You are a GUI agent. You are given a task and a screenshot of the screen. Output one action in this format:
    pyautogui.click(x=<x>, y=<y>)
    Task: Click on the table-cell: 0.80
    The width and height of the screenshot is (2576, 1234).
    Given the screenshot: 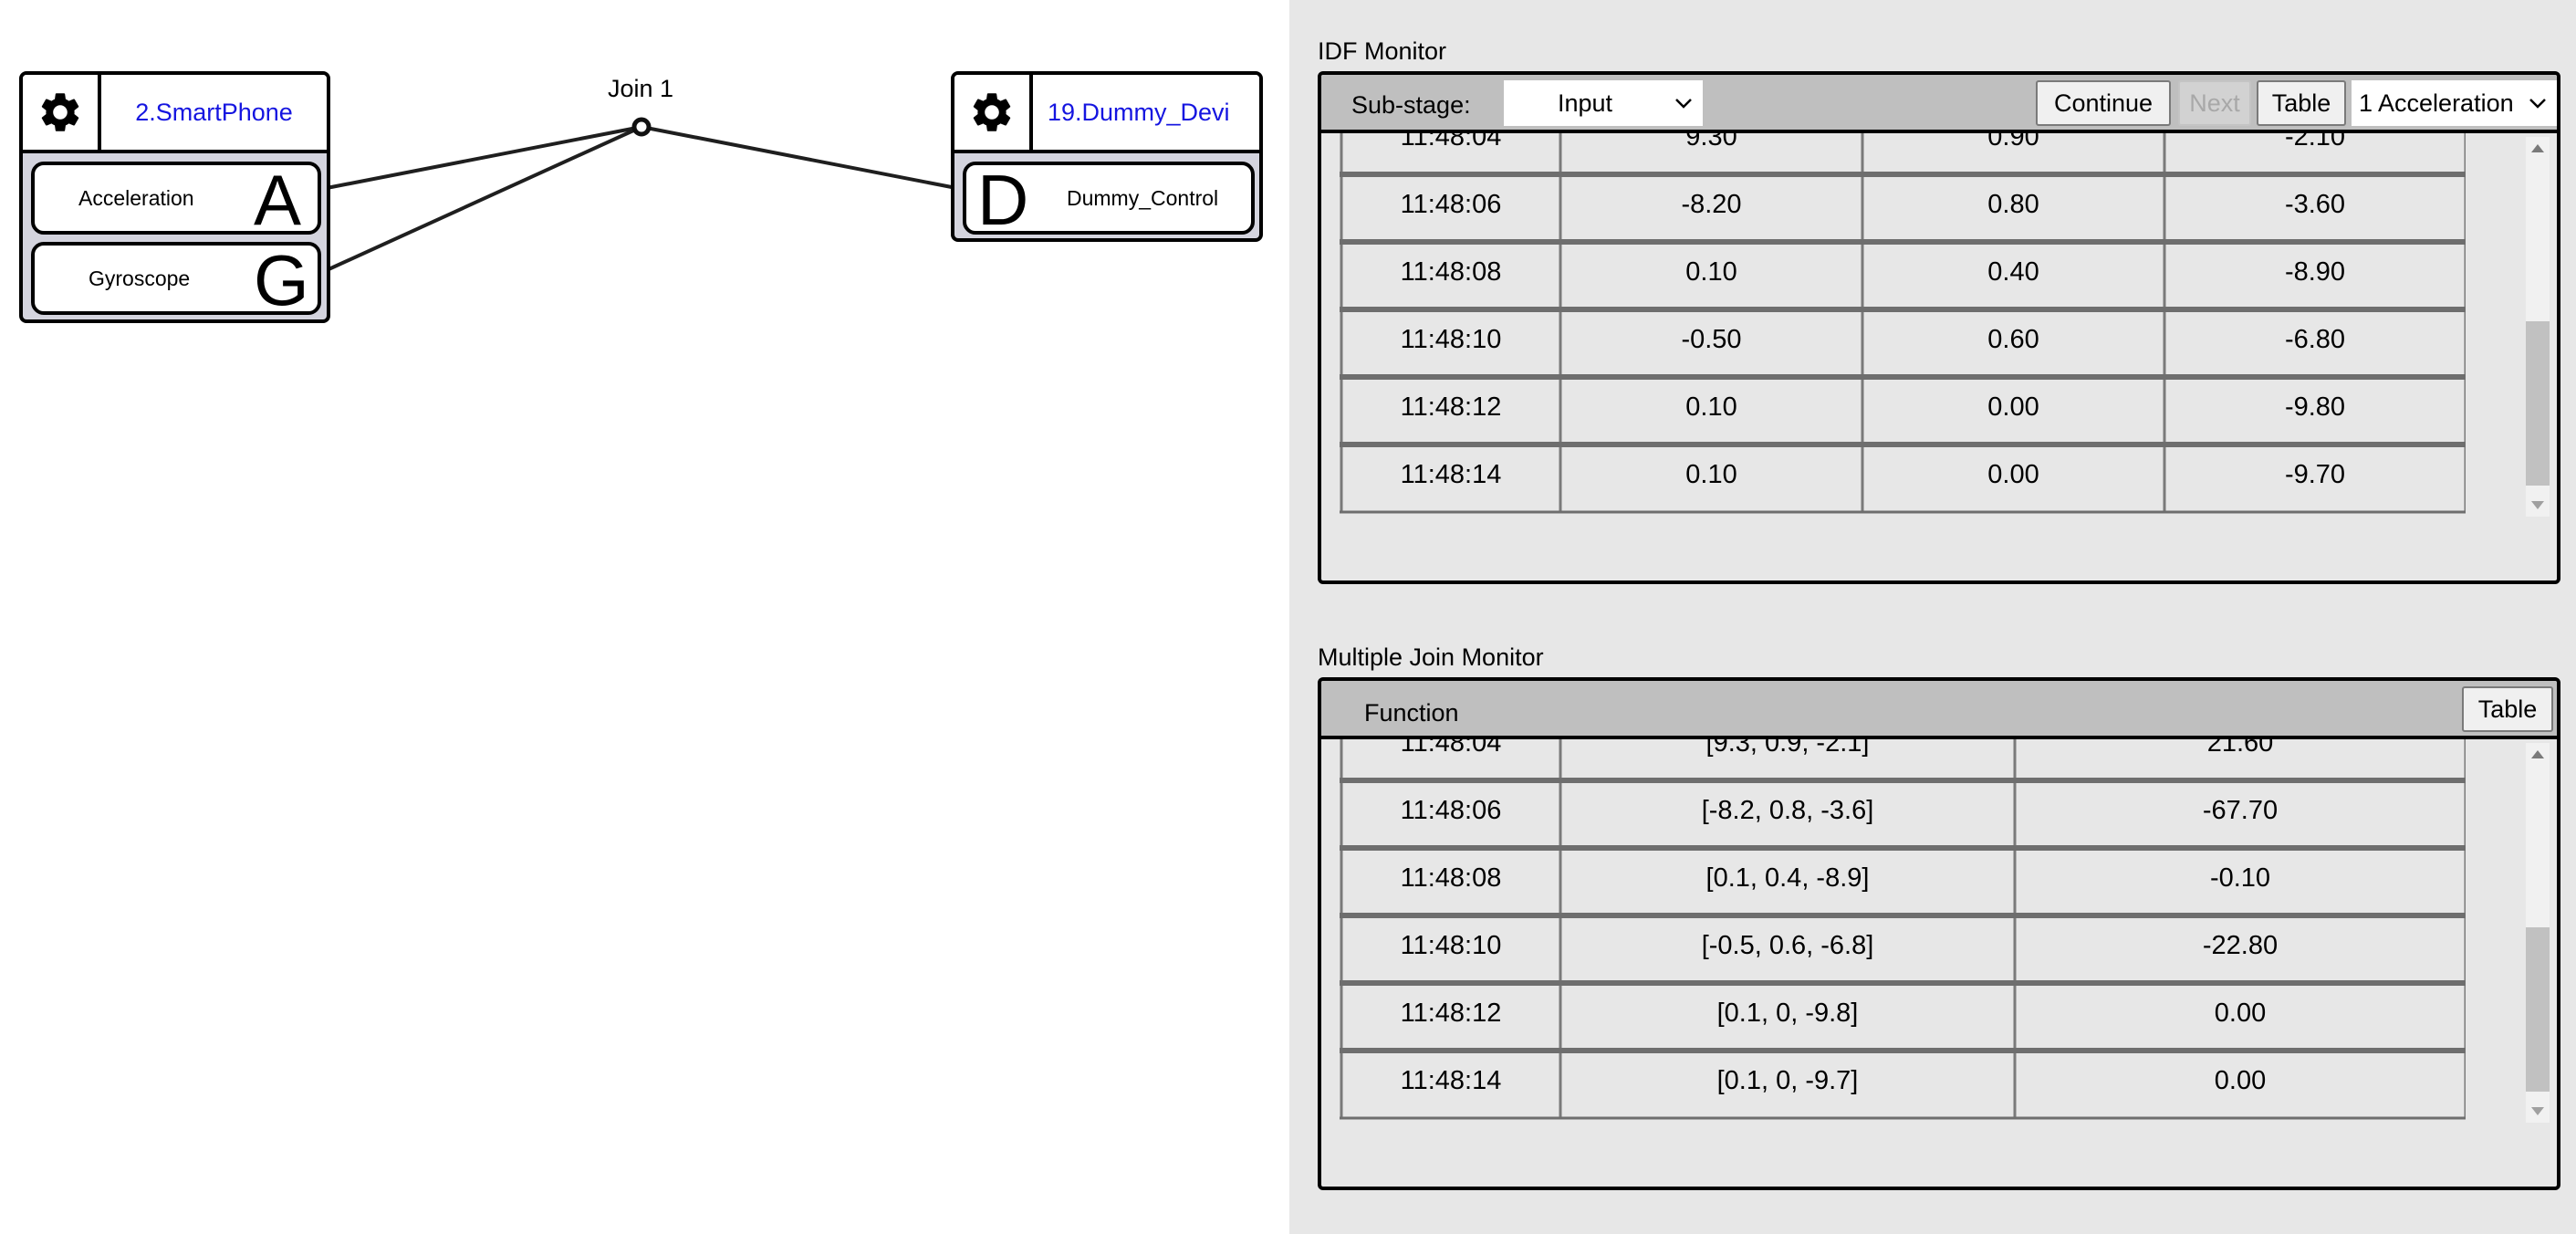 What is the action you would take?
    pyautogui.click(x=2013, y=204)
    